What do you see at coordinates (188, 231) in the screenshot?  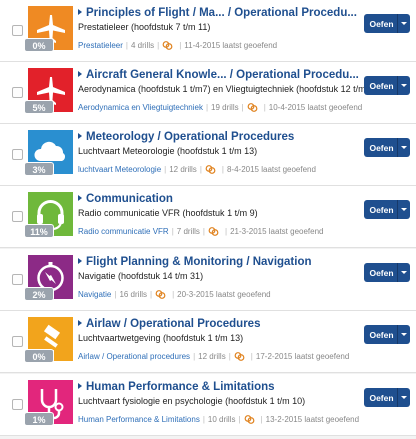 I see `drill-count: 7 drills` at bounding box center [188, 231].